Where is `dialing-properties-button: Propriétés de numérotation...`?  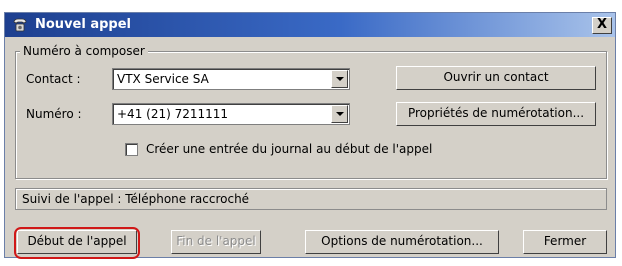 dialing-properties-button: Propriétés de numérotation... is located at coordinates (496, 114).